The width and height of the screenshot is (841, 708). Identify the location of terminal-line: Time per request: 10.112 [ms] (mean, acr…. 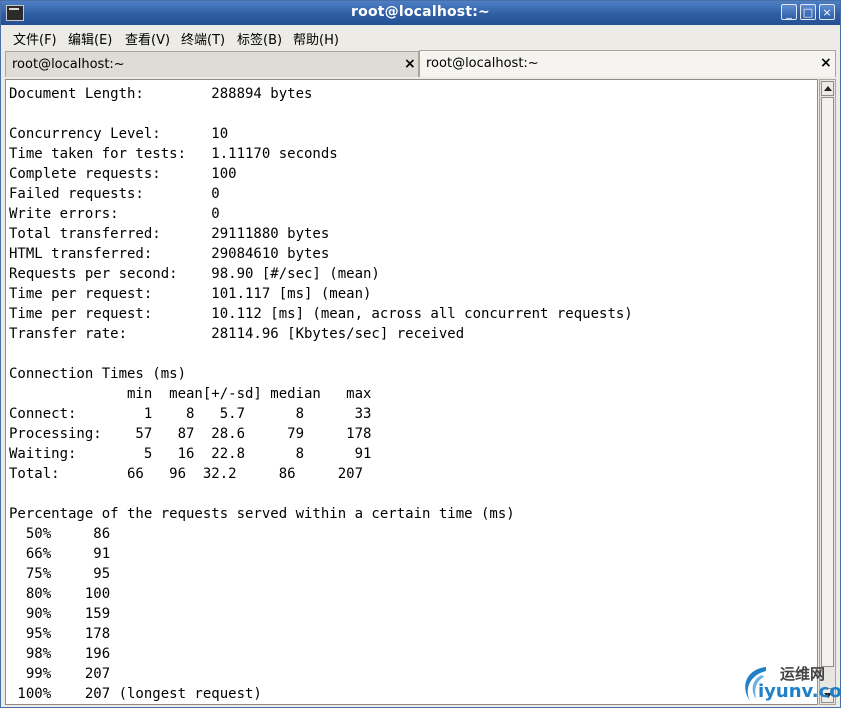
(321, 314).